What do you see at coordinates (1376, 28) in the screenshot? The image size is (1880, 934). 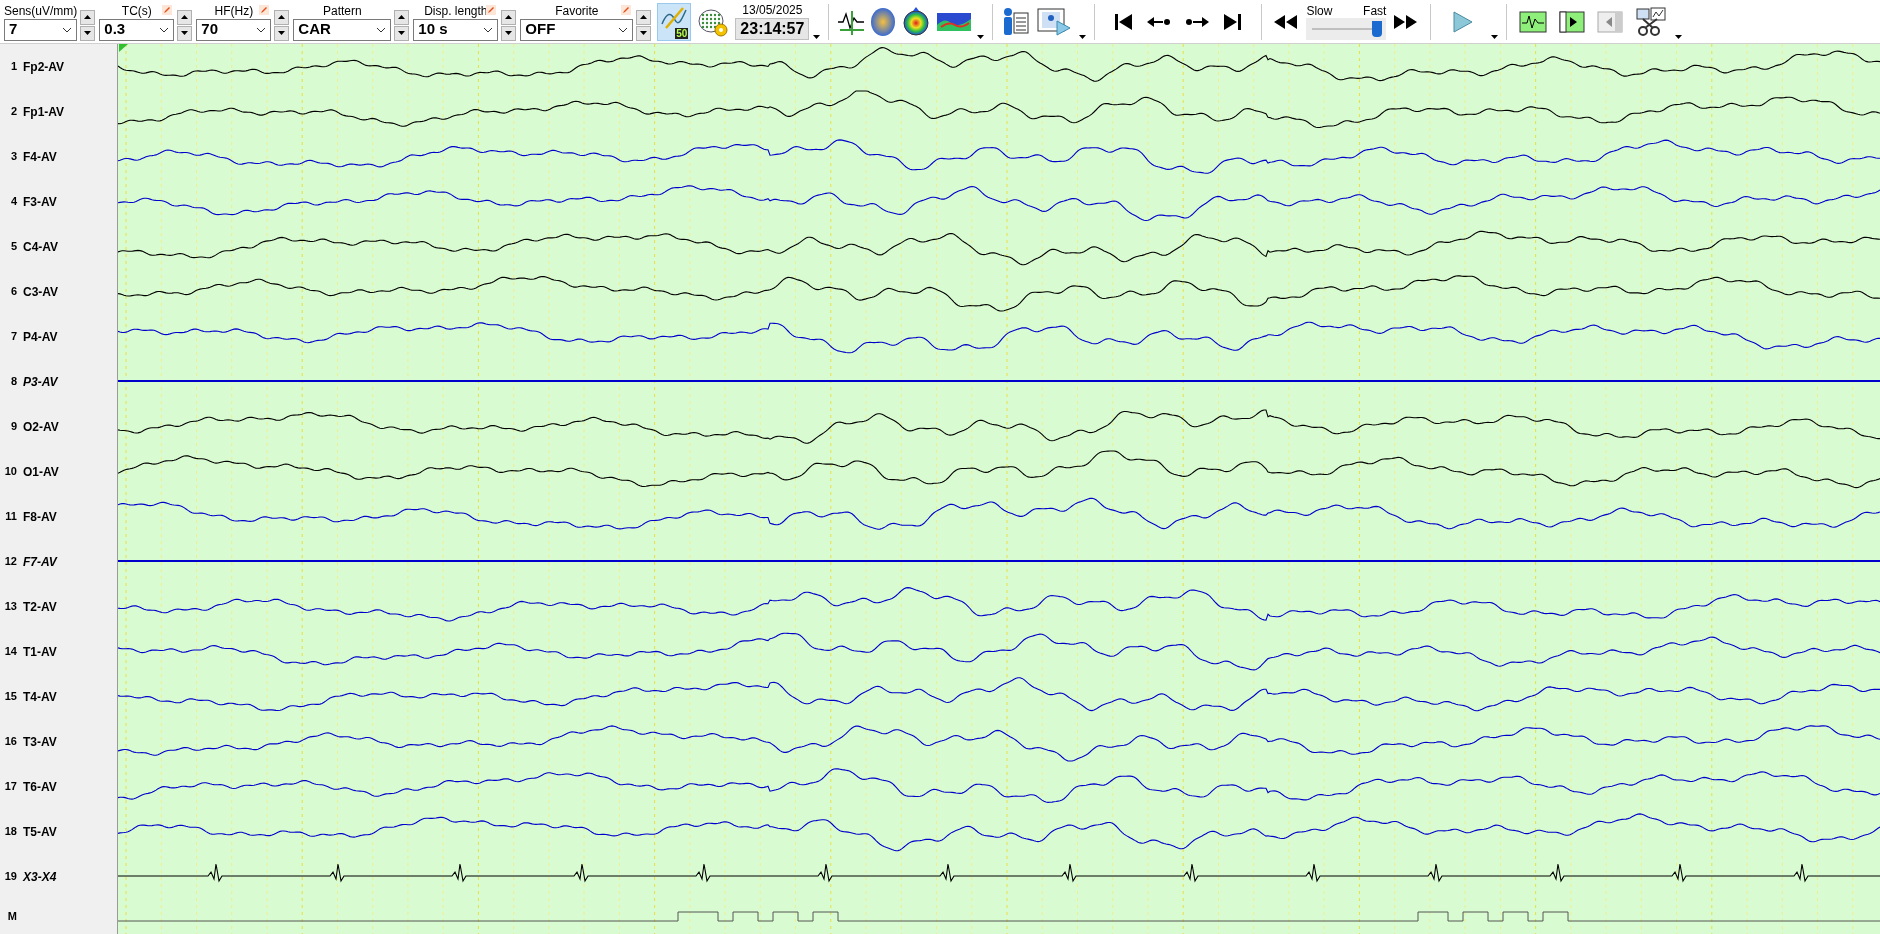 I see `slider-thumb` at bounding box center [1376, 28].